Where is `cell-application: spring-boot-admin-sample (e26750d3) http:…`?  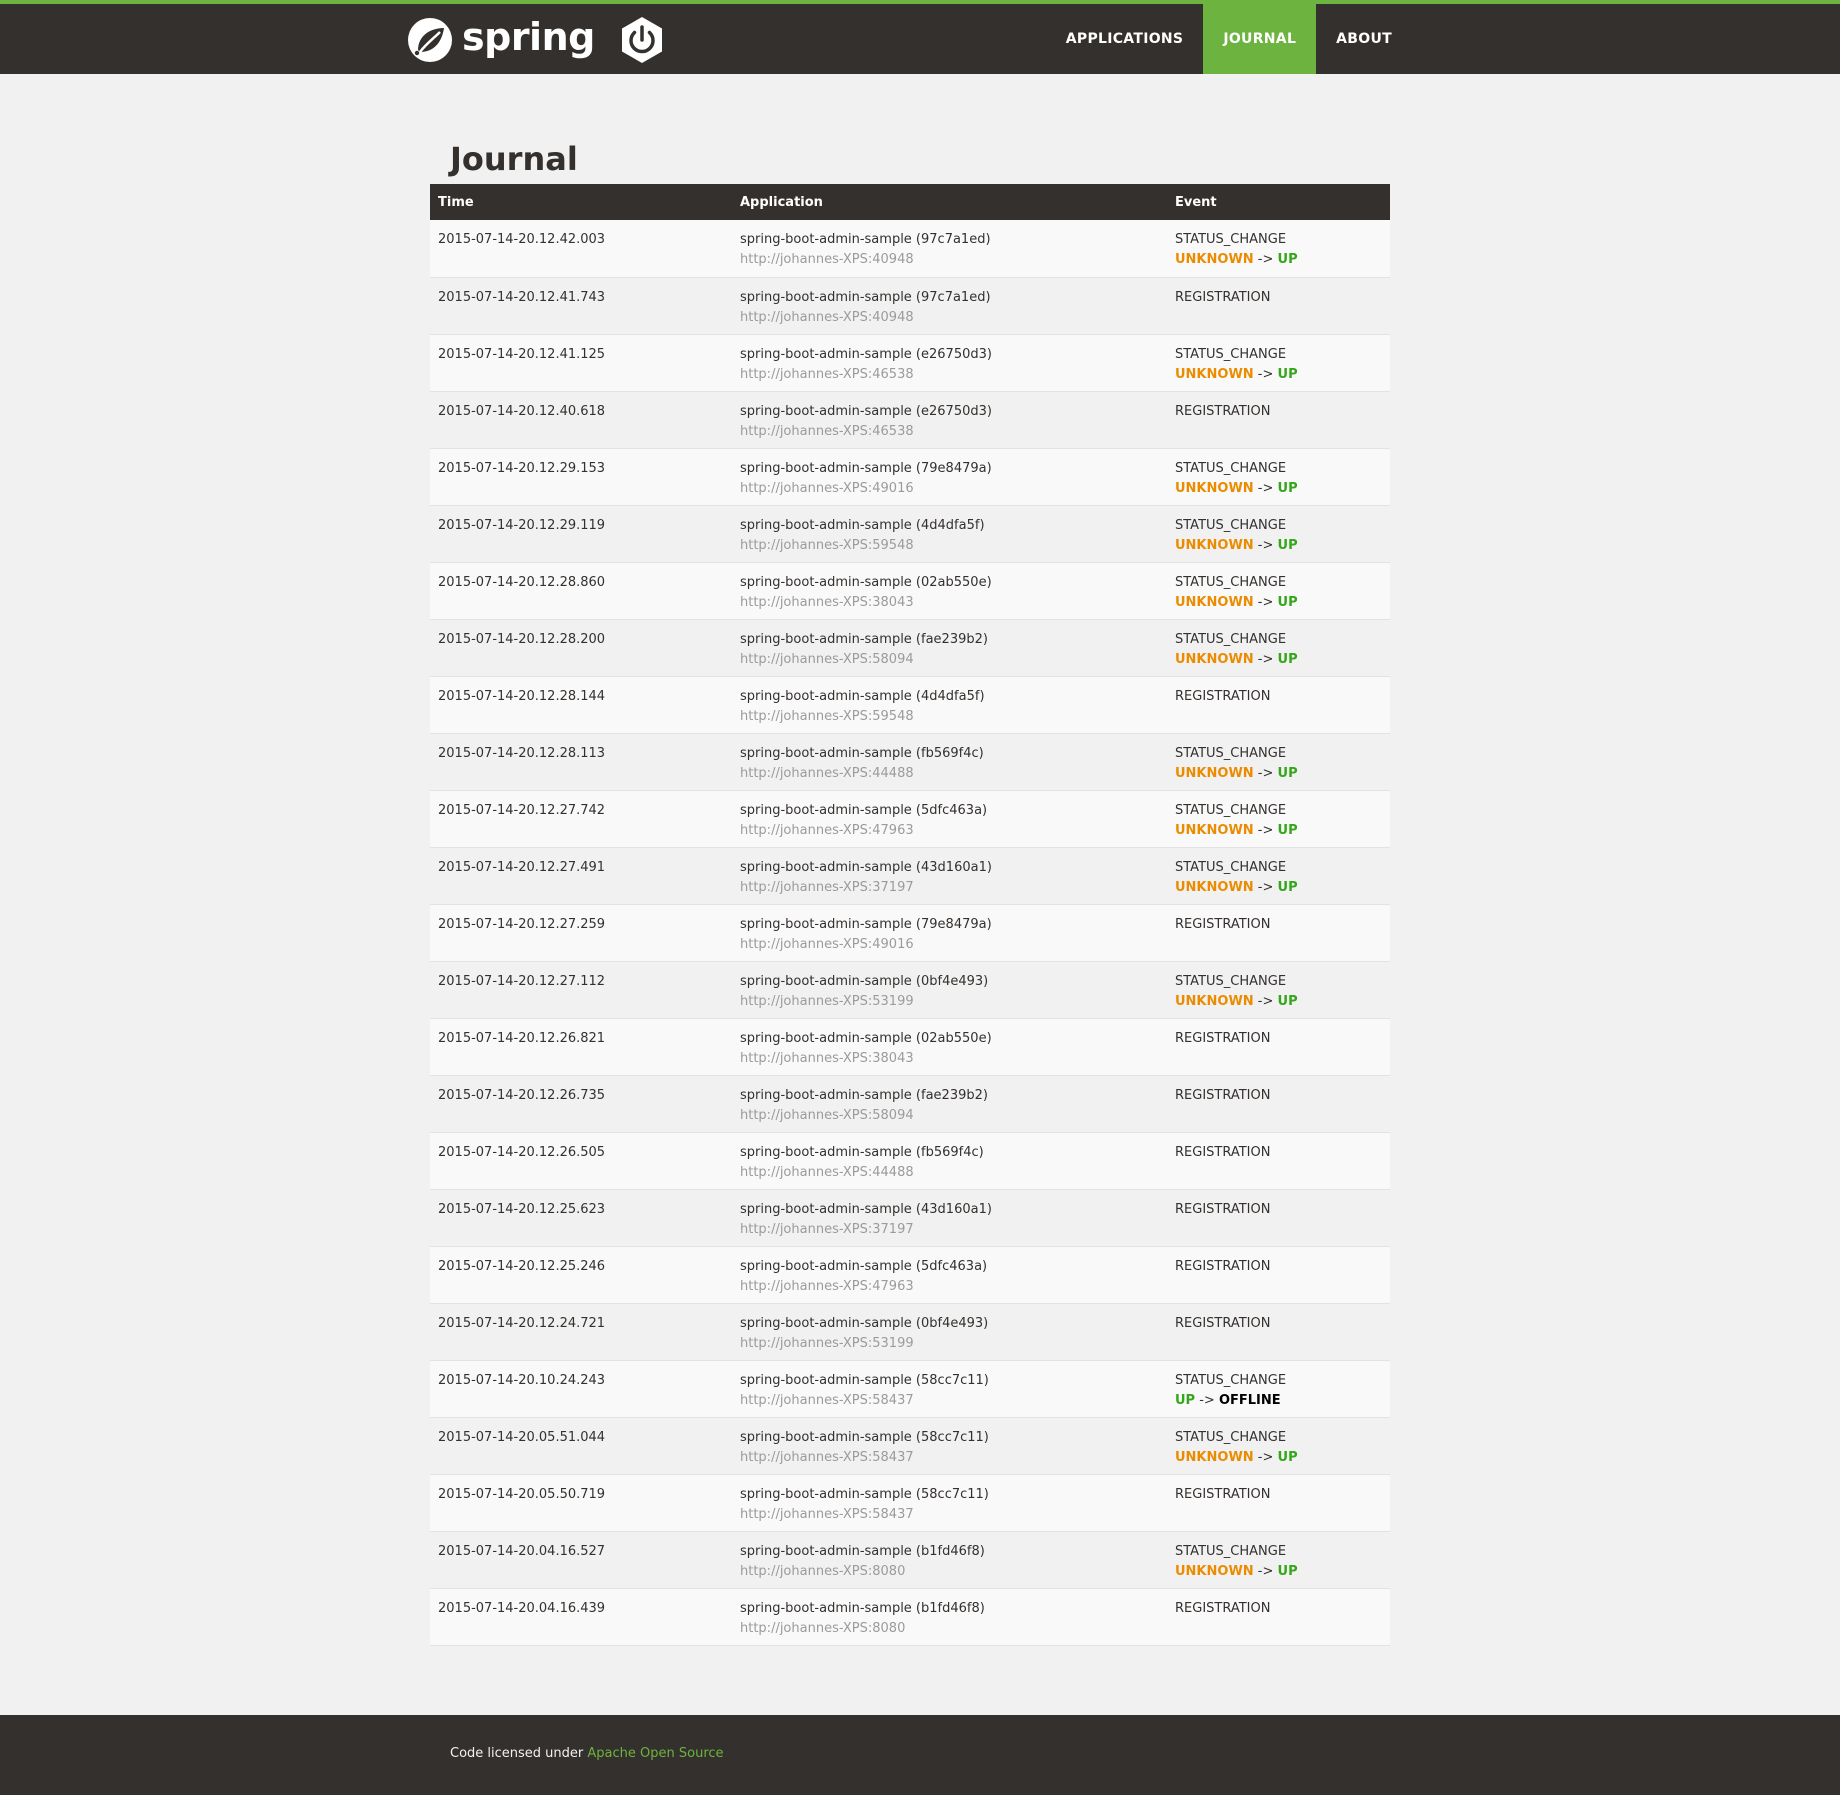 cell-application: spring-boot-admin-sample (e26750d3) http:… is located at coordinates (949, 420).